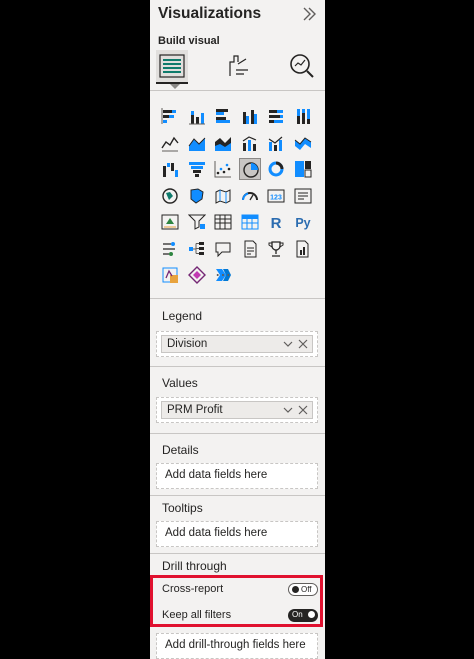  What do you see at coordinates (194, 566) in the screenshot?
I see `drill-through-label: Drill through` at bounding box center [194, 566].